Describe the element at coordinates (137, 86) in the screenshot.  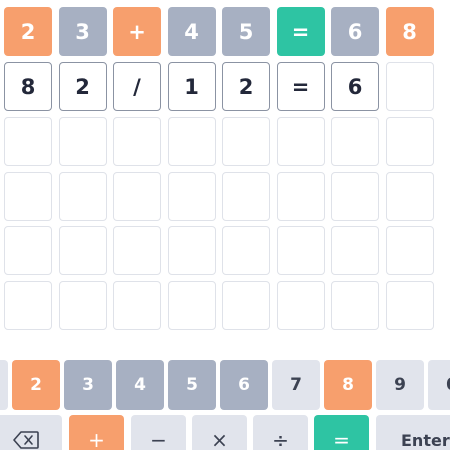
I see `board-tile: /` at that location.